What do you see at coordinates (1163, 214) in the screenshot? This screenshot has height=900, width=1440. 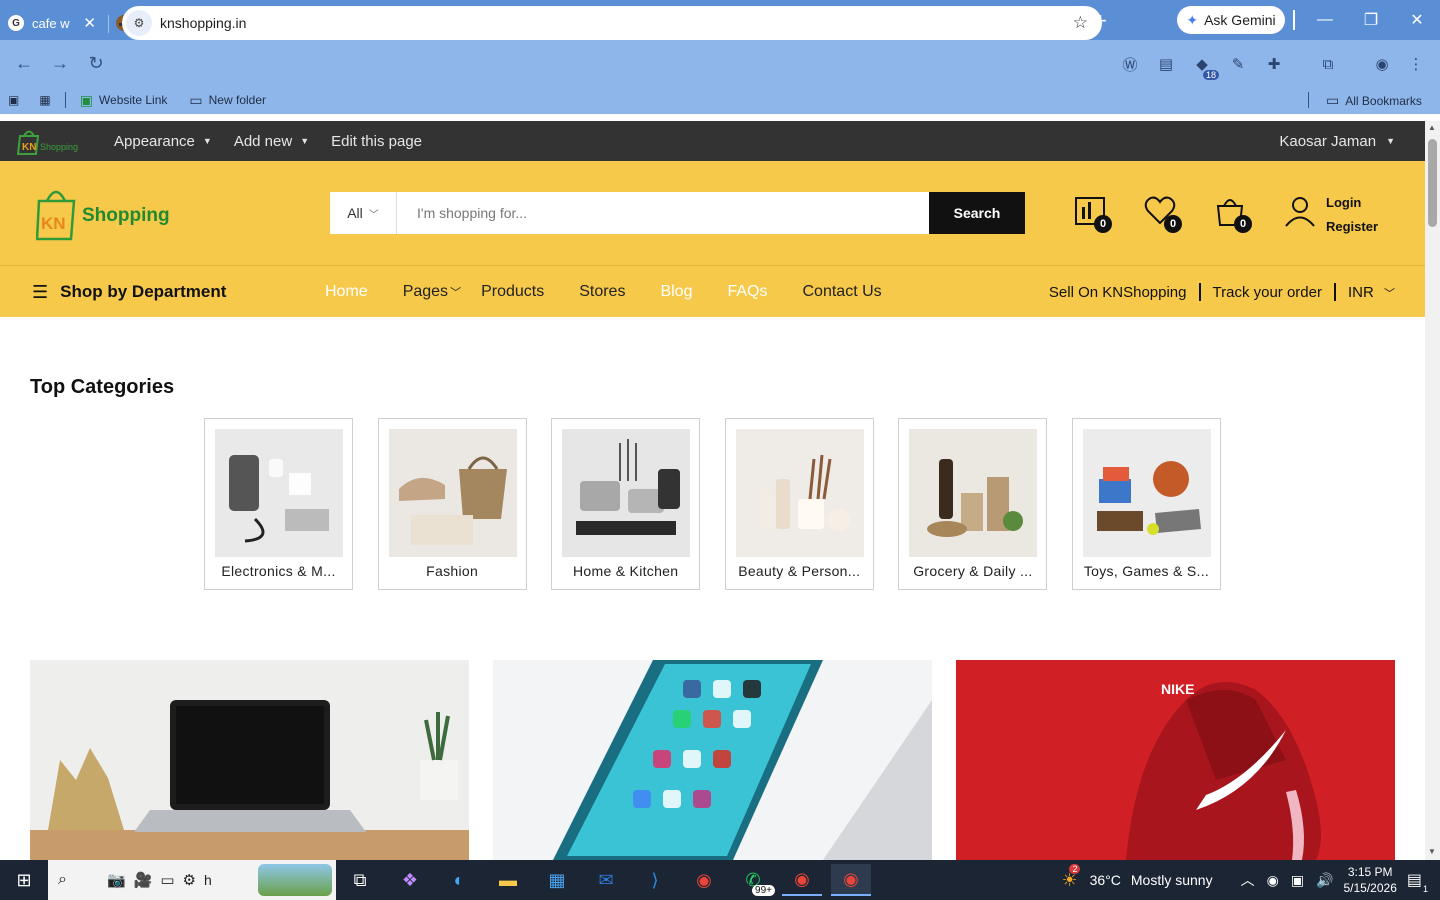 I see `wishlist-button: 0` at bounding box center [1163, 214].